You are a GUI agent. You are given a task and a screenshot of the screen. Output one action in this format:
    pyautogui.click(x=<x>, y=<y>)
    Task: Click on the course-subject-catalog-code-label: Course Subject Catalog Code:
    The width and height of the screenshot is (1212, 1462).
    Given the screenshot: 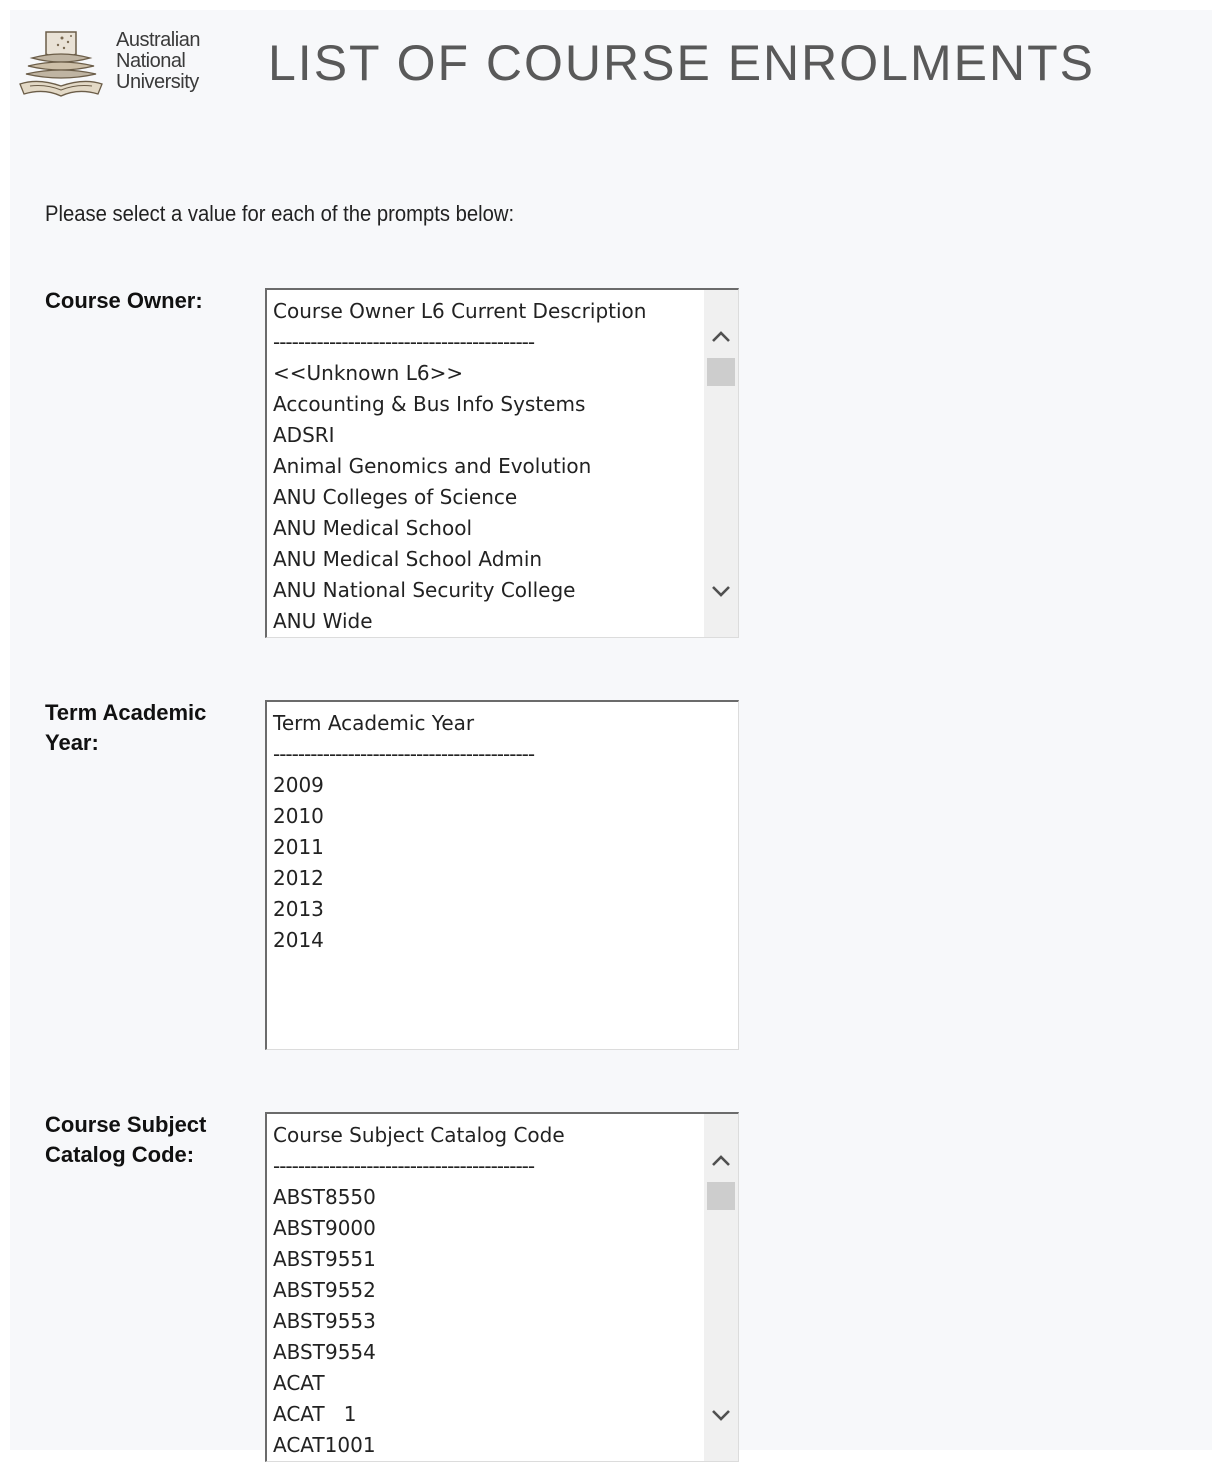 What is the action you would take?
    pyautogui.click(x=126, y=1139)
    